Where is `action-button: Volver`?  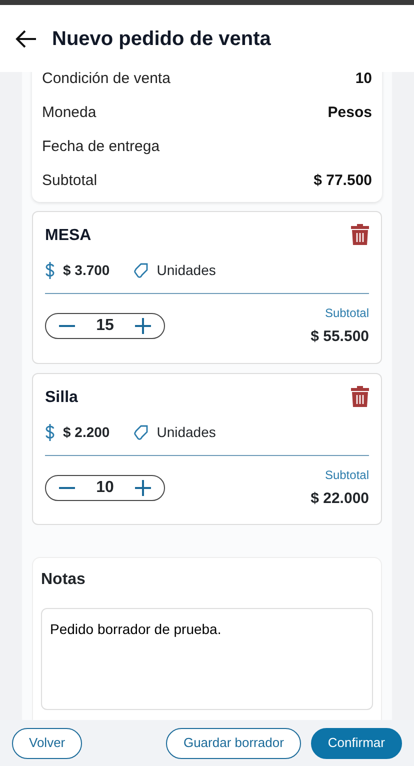
action-button: Volver is located at coordinates (47, 743).